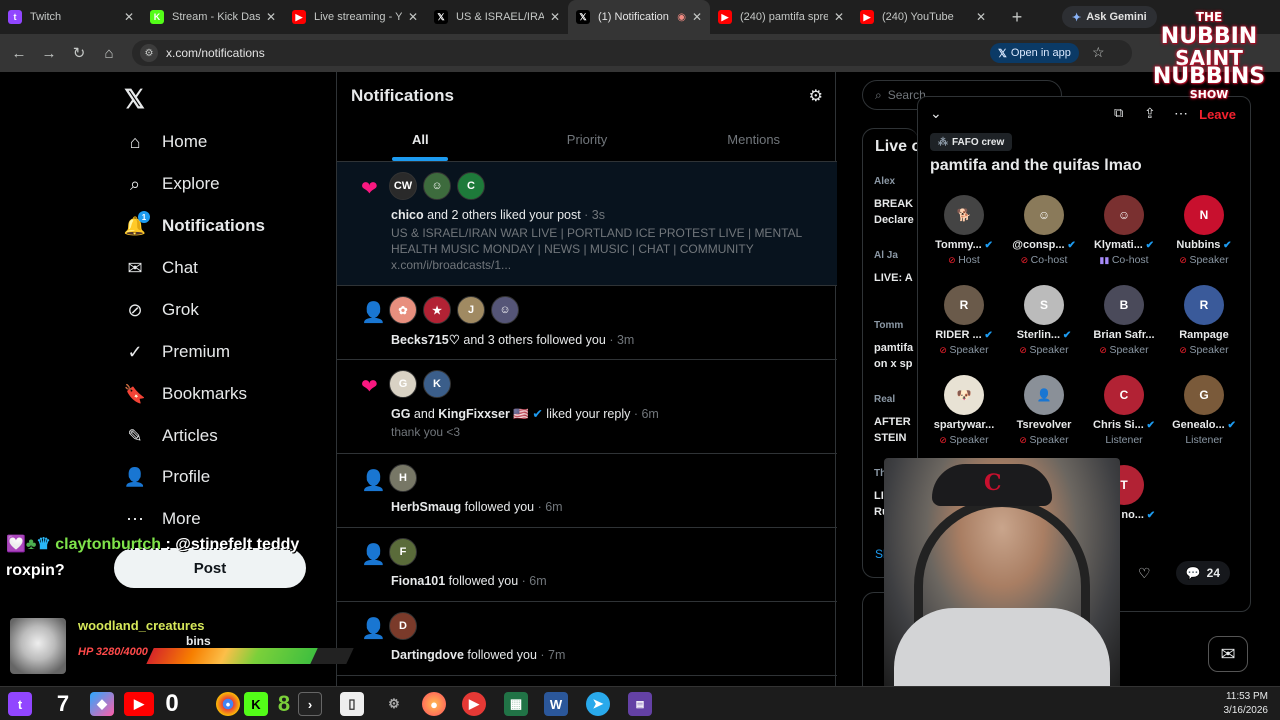 This screenshot has height=720, width=1280. Describe the element at coordinates (483, 414) in the screenshot. I see `actor-name: KingFixxser 🇺🇸` at that location.